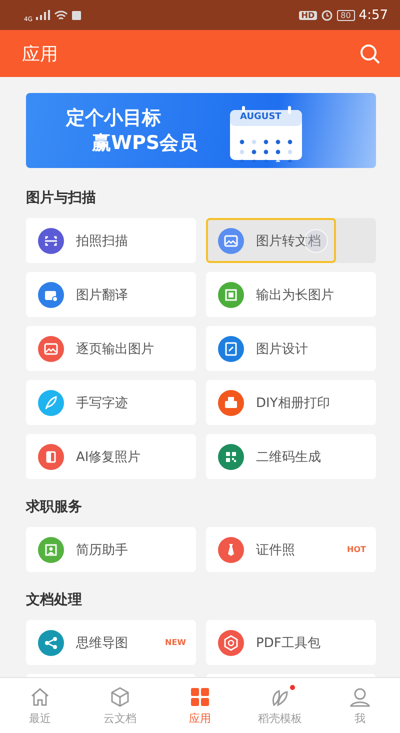 This screenshot has height=733, width=400. I want to click on app-tile: 图片设计, so click(291, 348).